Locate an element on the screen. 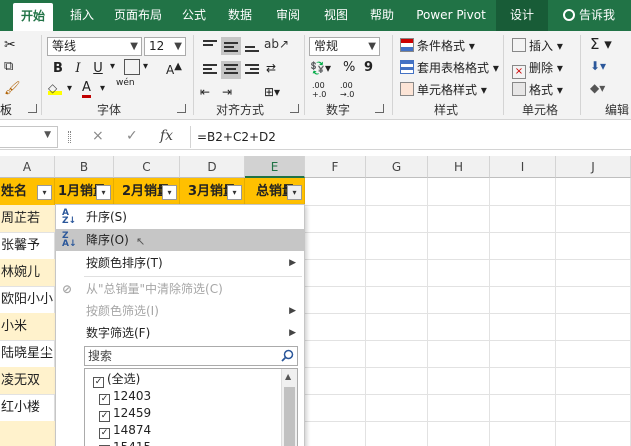 Image resolution: width=631 pixels, height=446 pixels. table-row-name: 欧阳小小 is located at coordinates (27, 299).